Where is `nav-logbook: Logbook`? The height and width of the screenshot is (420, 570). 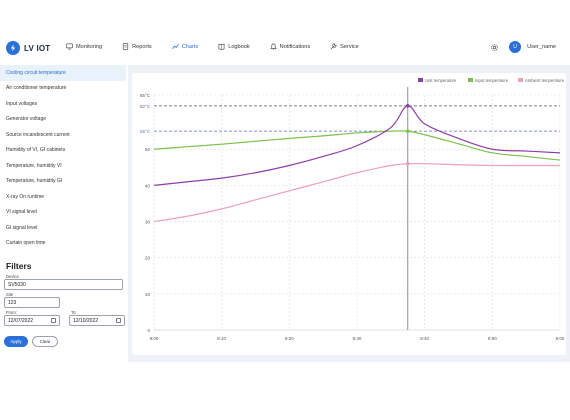
nav-logbook: Logbook is located at coordinates (234, 46).